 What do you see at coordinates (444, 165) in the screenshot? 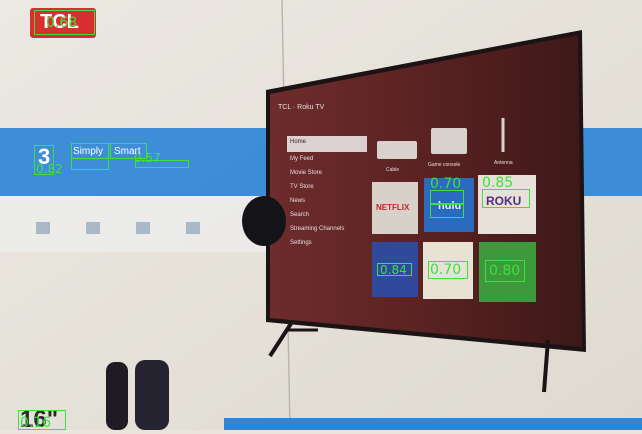
I see `tv-input-label: Game console` at bounding box center [444, 165].